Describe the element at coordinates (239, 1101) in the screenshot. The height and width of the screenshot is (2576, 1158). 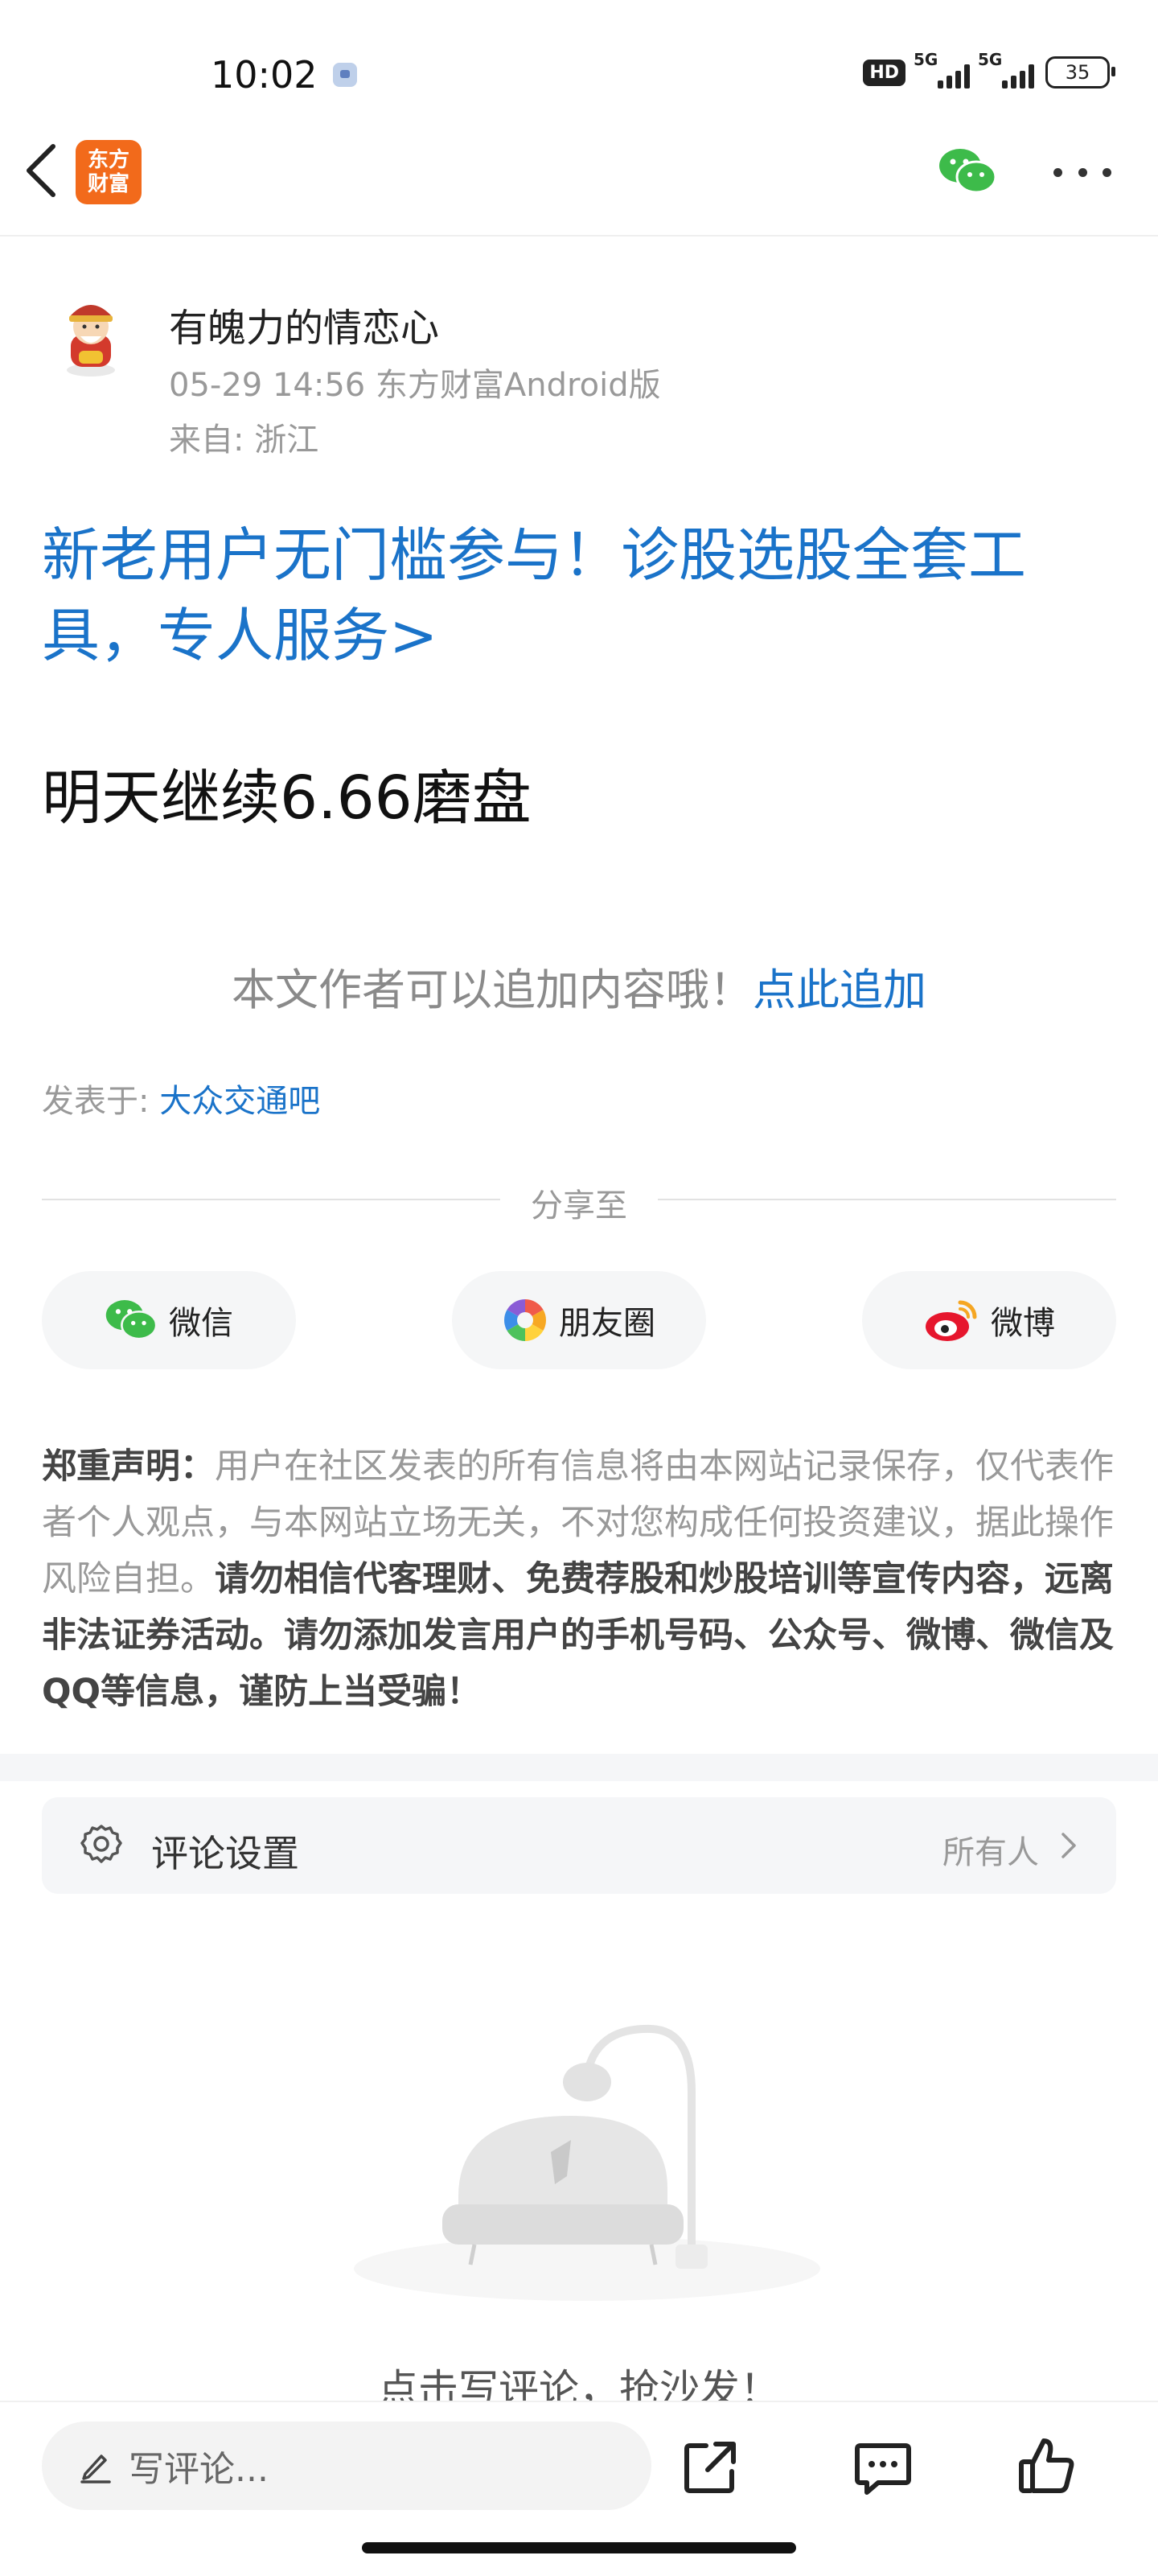
I see `bar-link: 大众交通吧` at that location.